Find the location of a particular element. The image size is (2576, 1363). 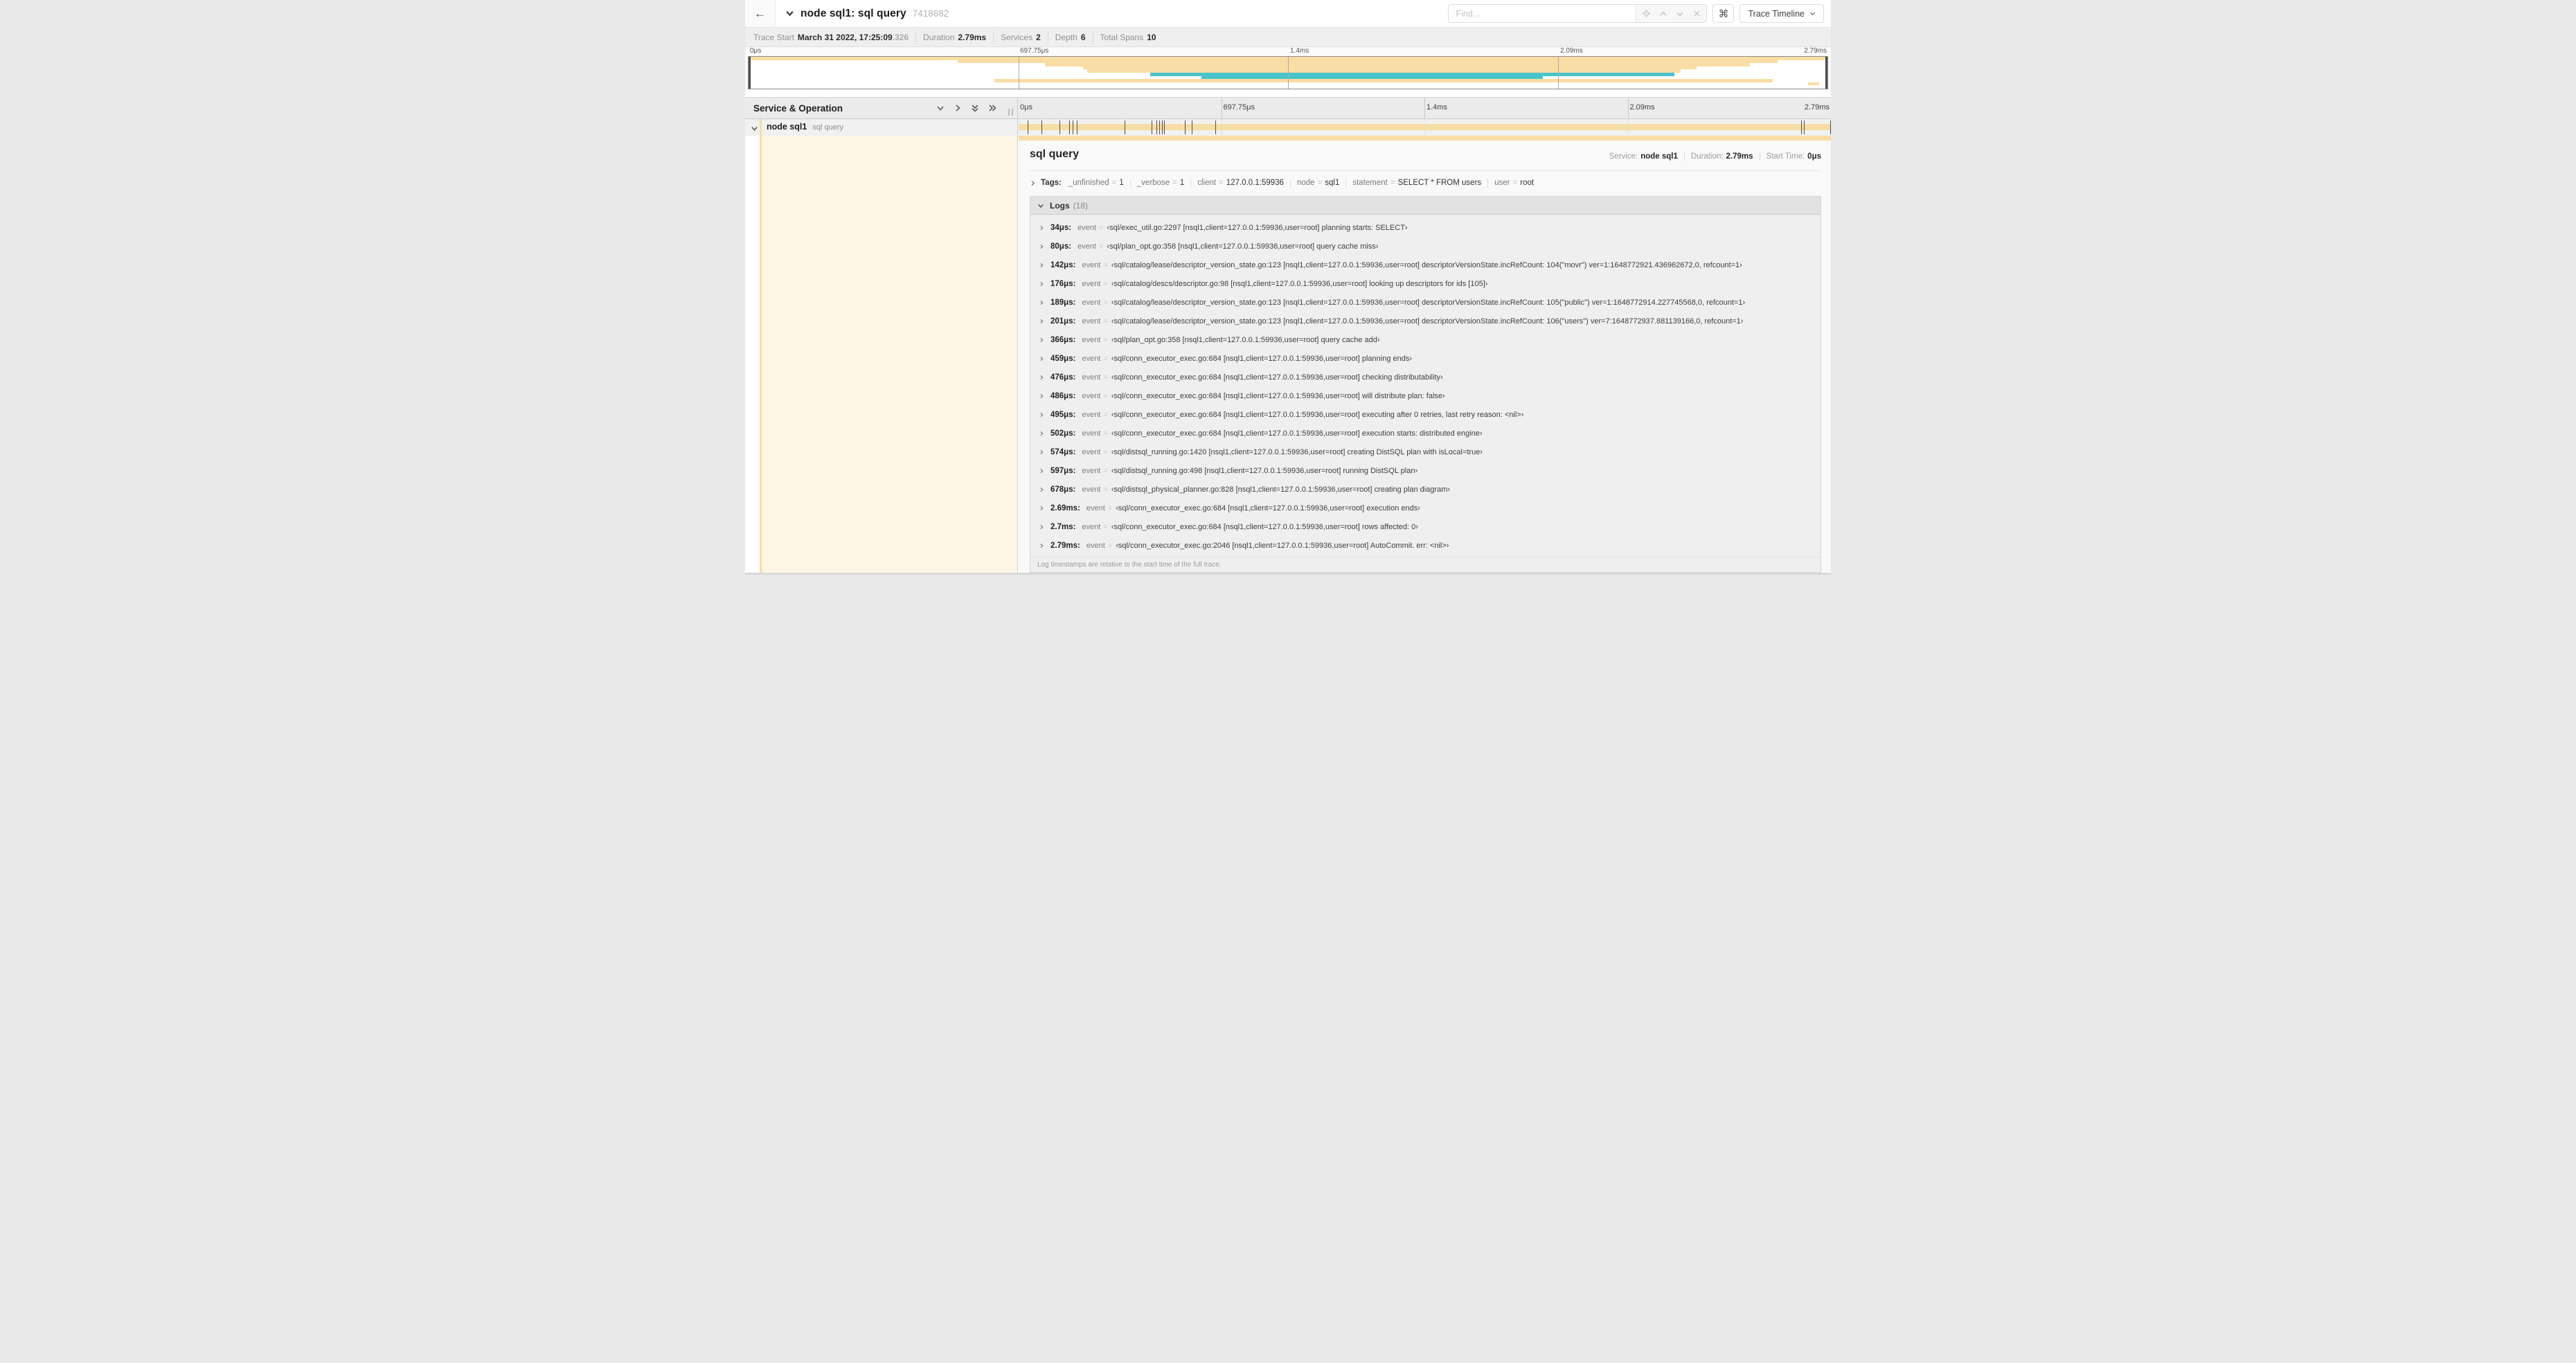

summary-value: March 31 2022, 17:25:09 is located at coordinates (845, 37).